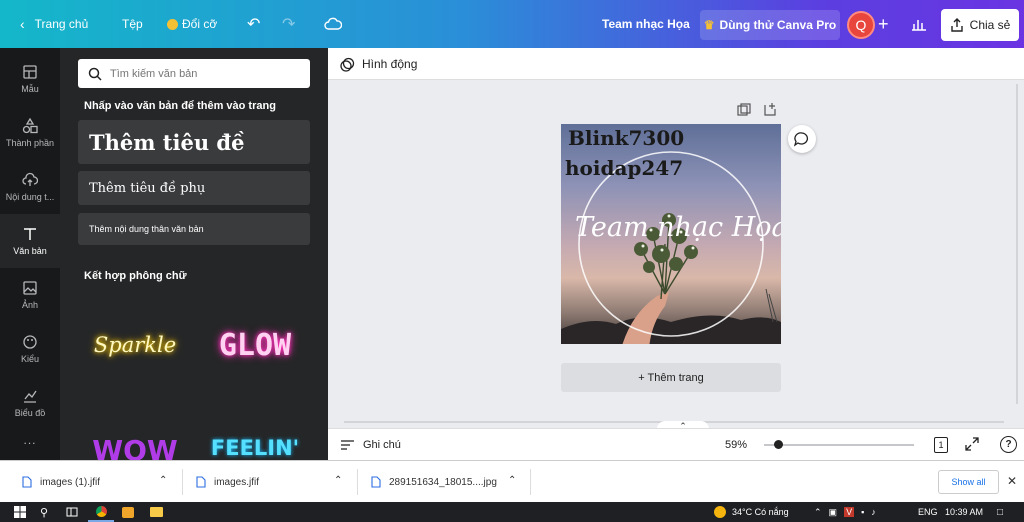  Describe the element at coordinates (101, 512) in the screenshot. I see `chrome-taskbar-icon` at that location.